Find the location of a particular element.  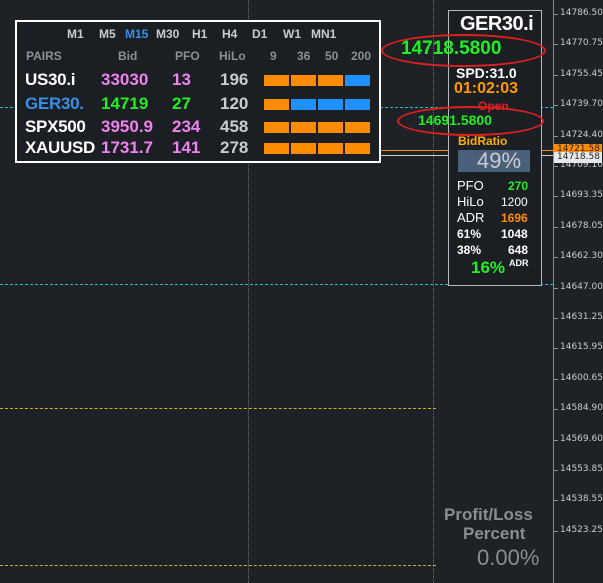

profit-loss-label: Profit/Loss is located at coordinates (488, 514).